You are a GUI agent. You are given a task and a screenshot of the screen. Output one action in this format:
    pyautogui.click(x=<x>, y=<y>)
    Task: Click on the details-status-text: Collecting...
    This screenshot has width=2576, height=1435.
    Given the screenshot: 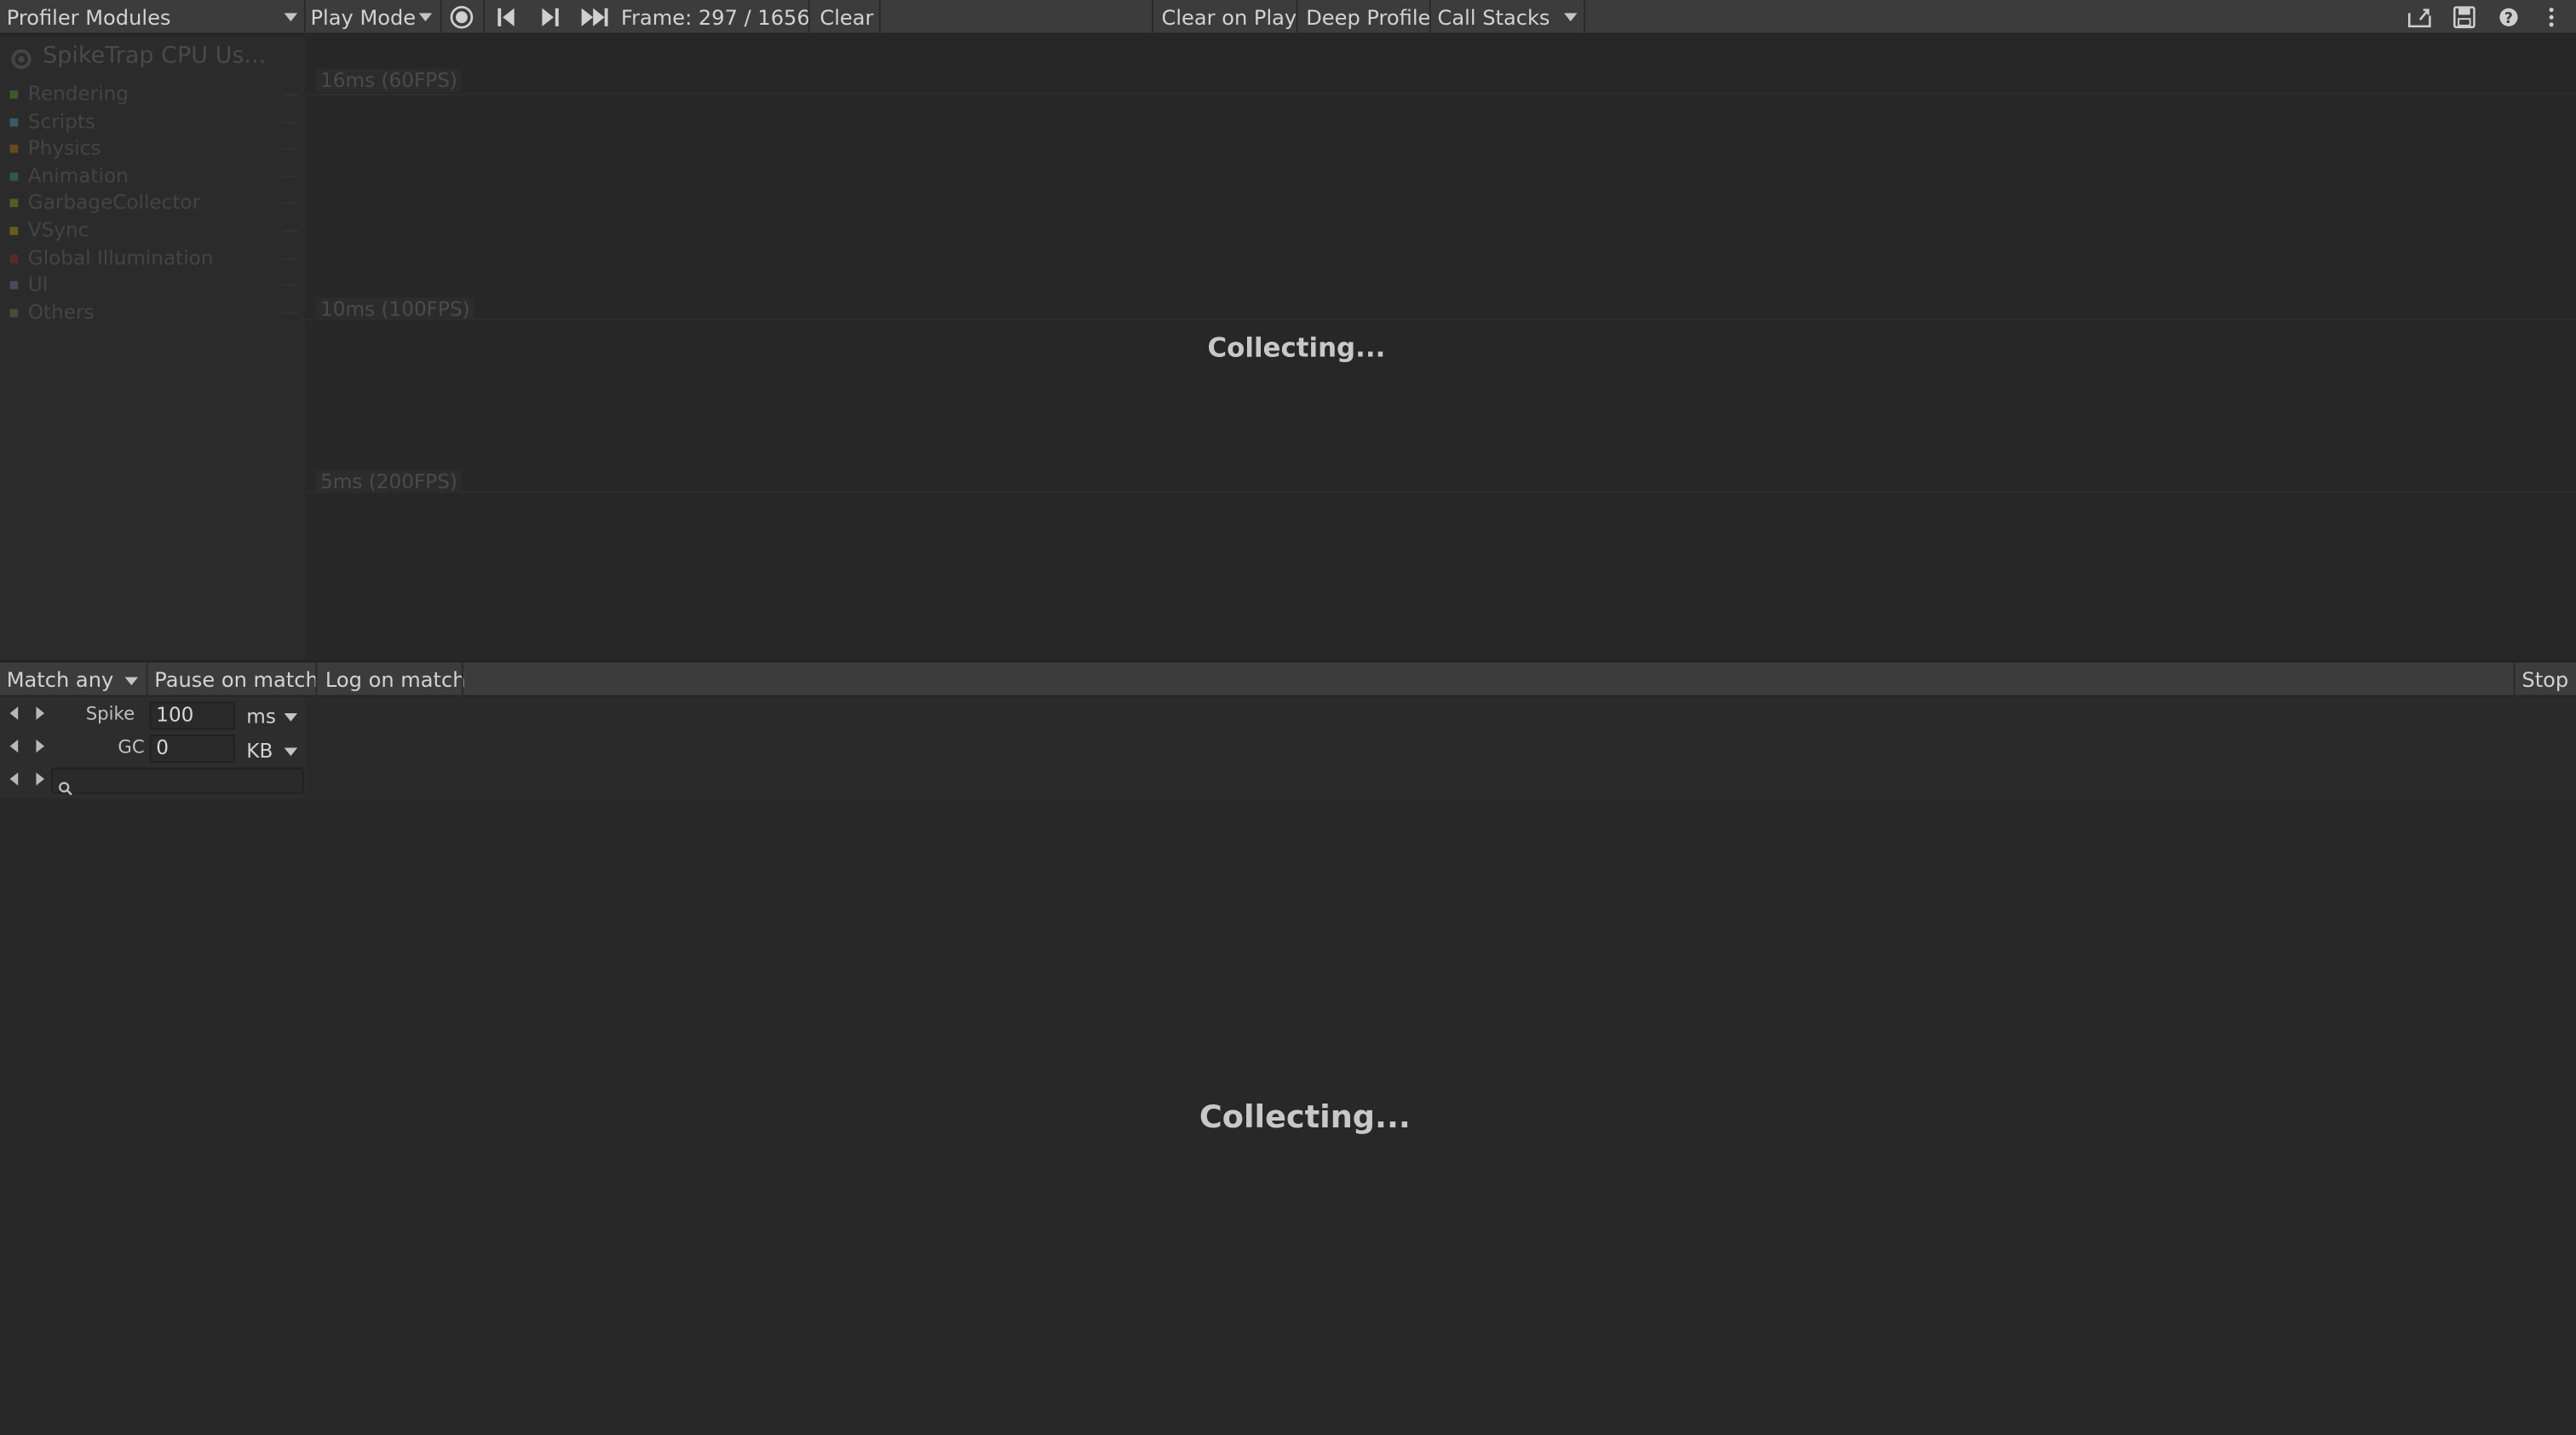 What is the action you would take?
    pyautogui.click(x=1305, y=1117)
    